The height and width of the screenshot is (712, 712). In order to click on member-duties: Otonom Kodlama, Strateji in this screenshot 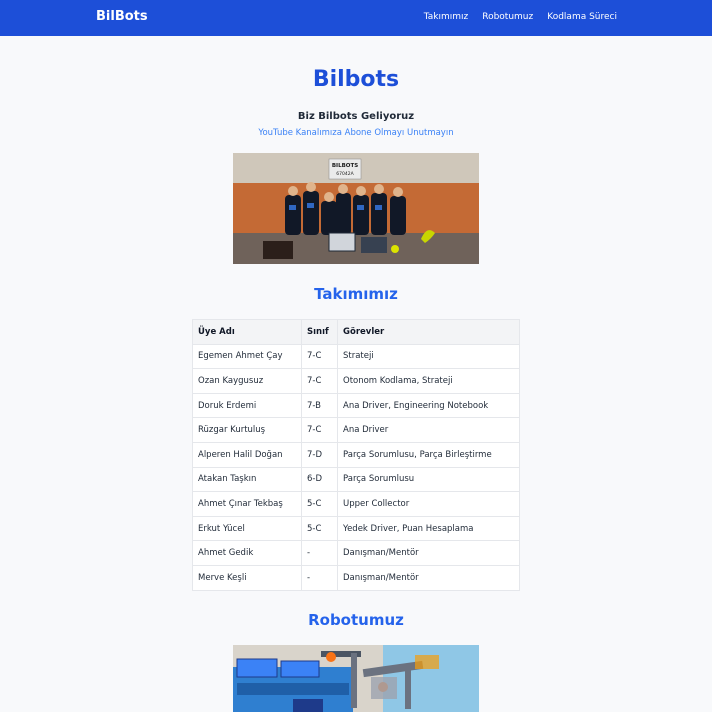, I will do `click(428, 381)`.